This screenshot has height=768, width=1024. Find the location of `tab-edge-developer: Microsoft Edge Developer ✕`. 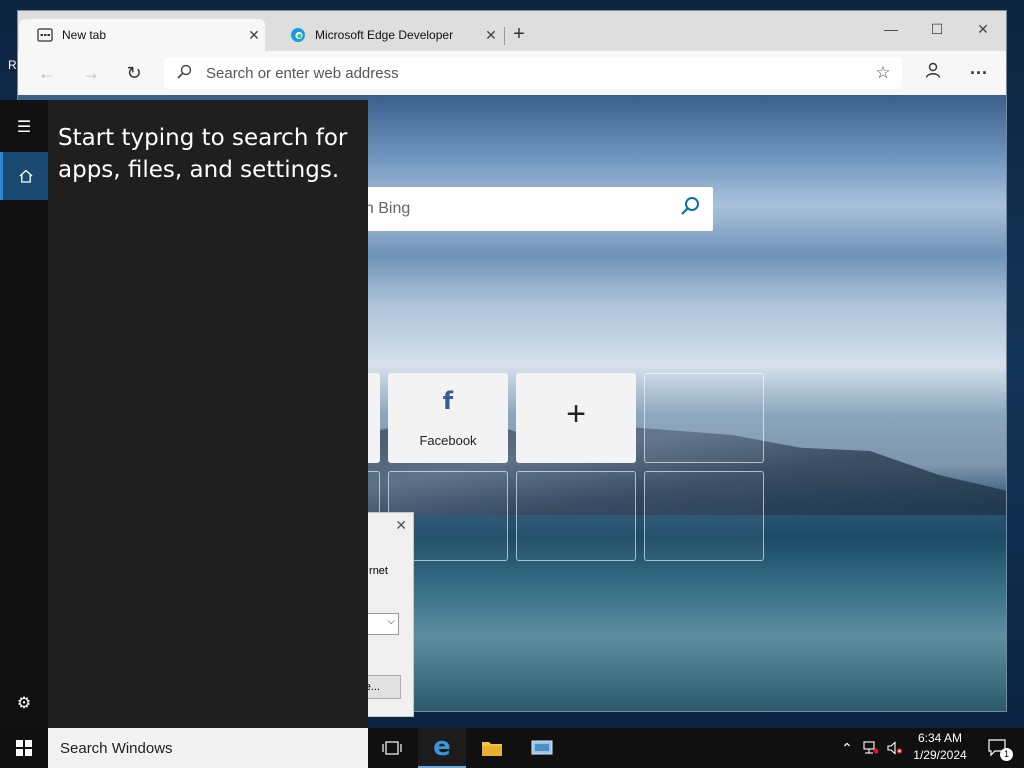

tab-edge-developer: Microsoft Edge Developer ✕ is located at coordinates (387, 35).